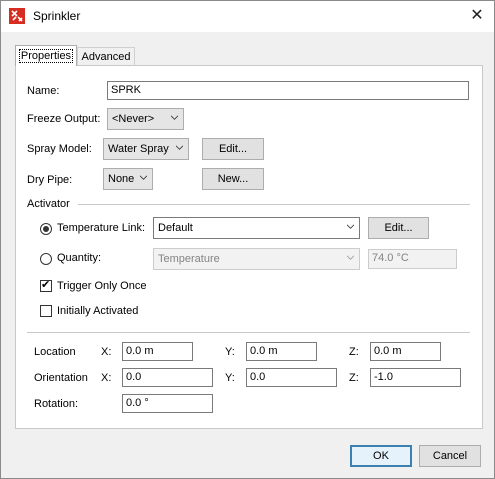  What do you see at coordinates (247, 16) in the screenshot?
I see `title-bar: Sprinkler ✕` at bounding box center [247, 16].